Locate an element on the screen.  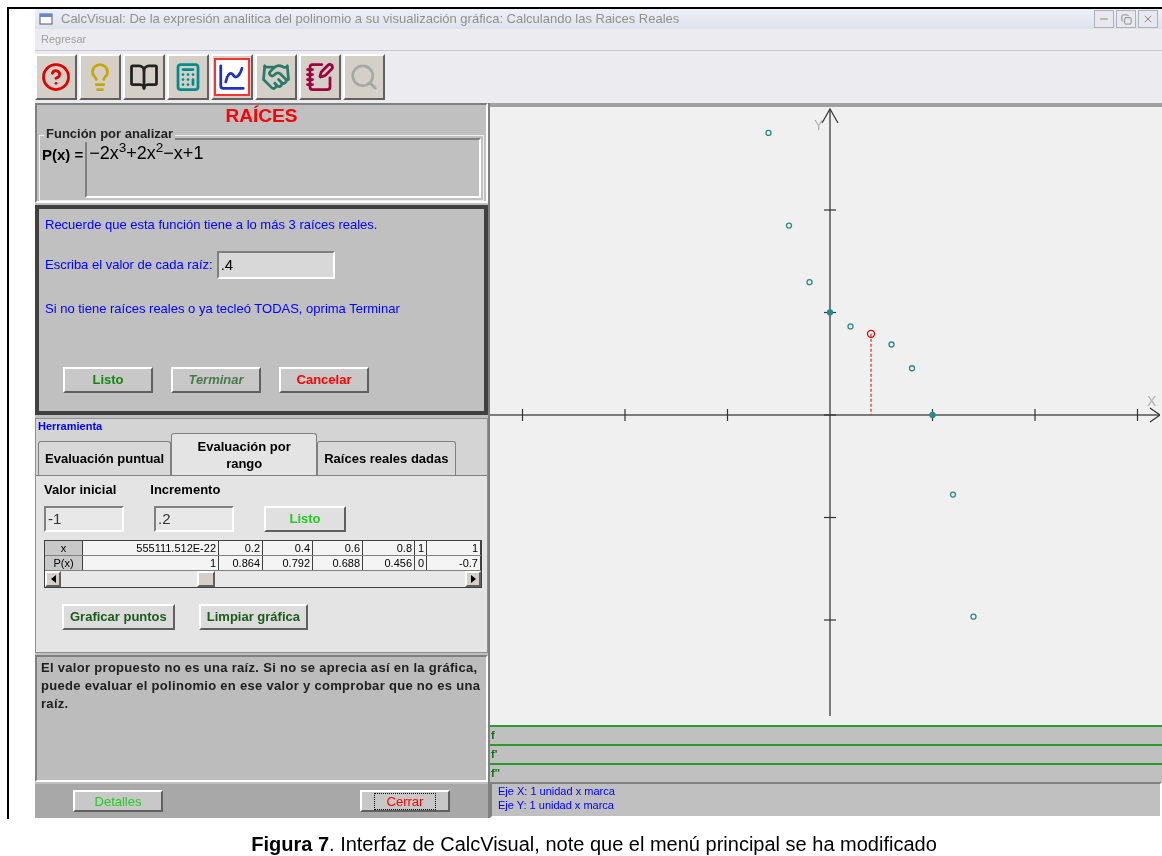
axis-info-text: Eje Y: 1 unidad x marca is located at coordinates (556, 805).